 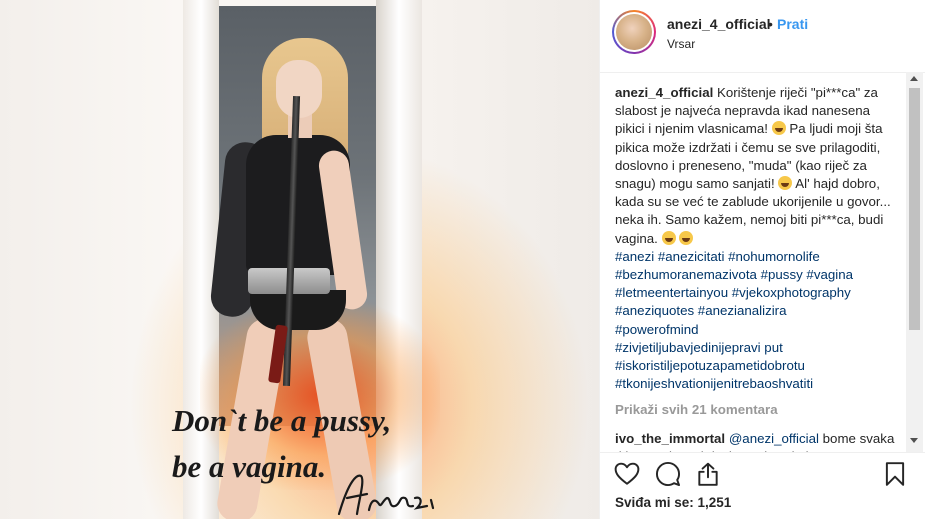 I want to click on comments-scrollbar, so click(x=914, y=262).